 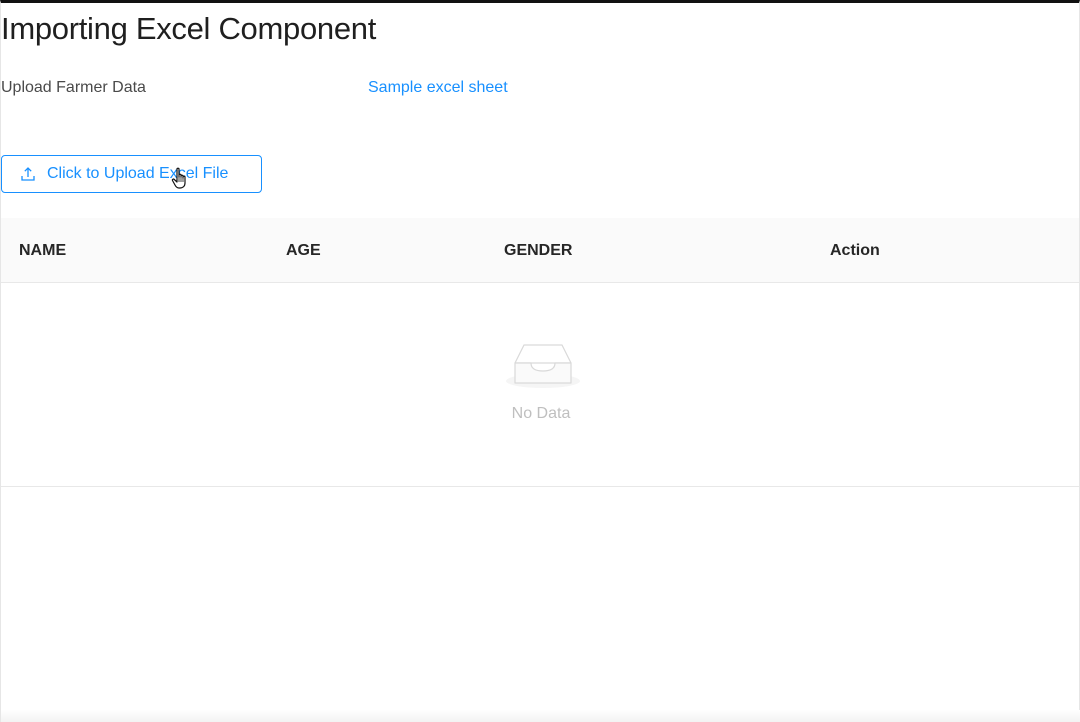 I want to click on column-header-action: Action, so click(x=855, y=251).